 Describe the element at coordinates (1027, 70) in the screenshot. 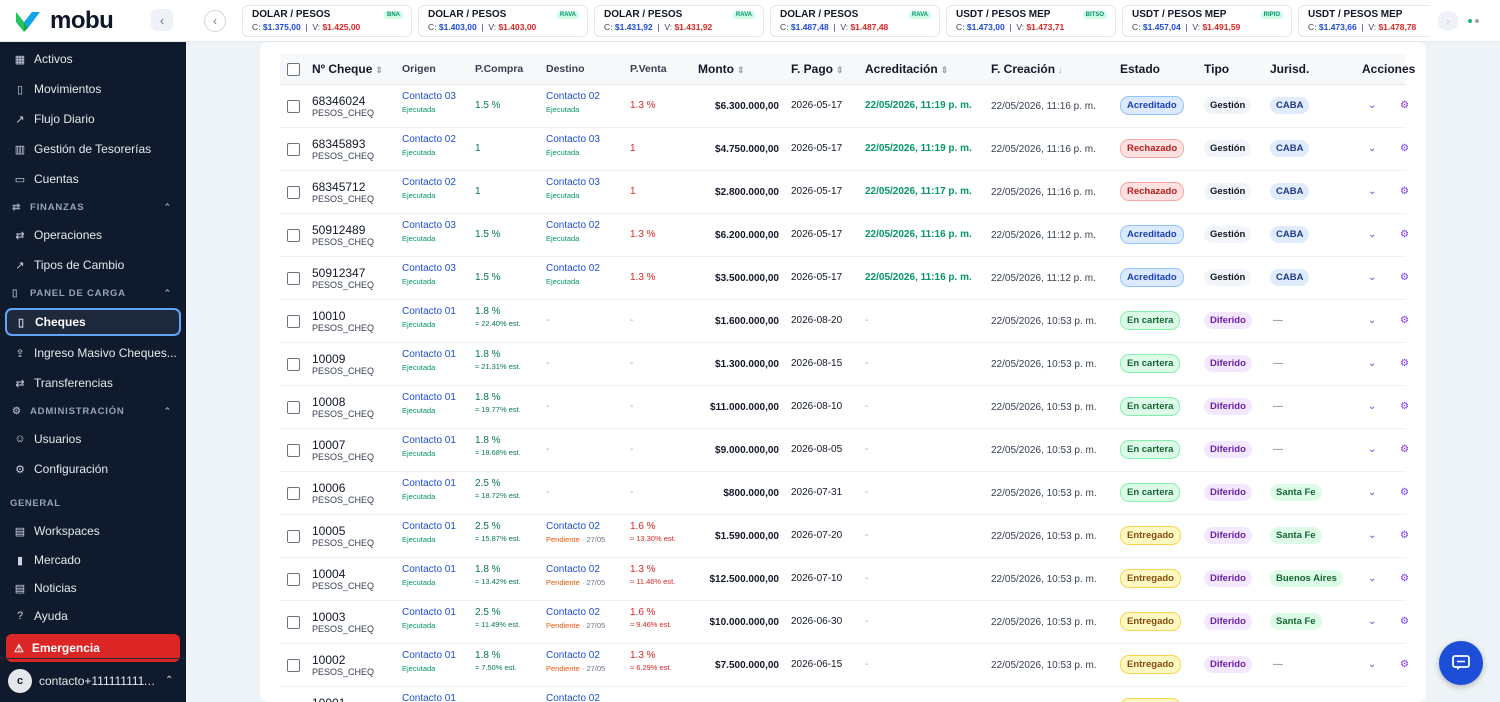

I see `col-fcreacion: F. Creación ↓` at that location.